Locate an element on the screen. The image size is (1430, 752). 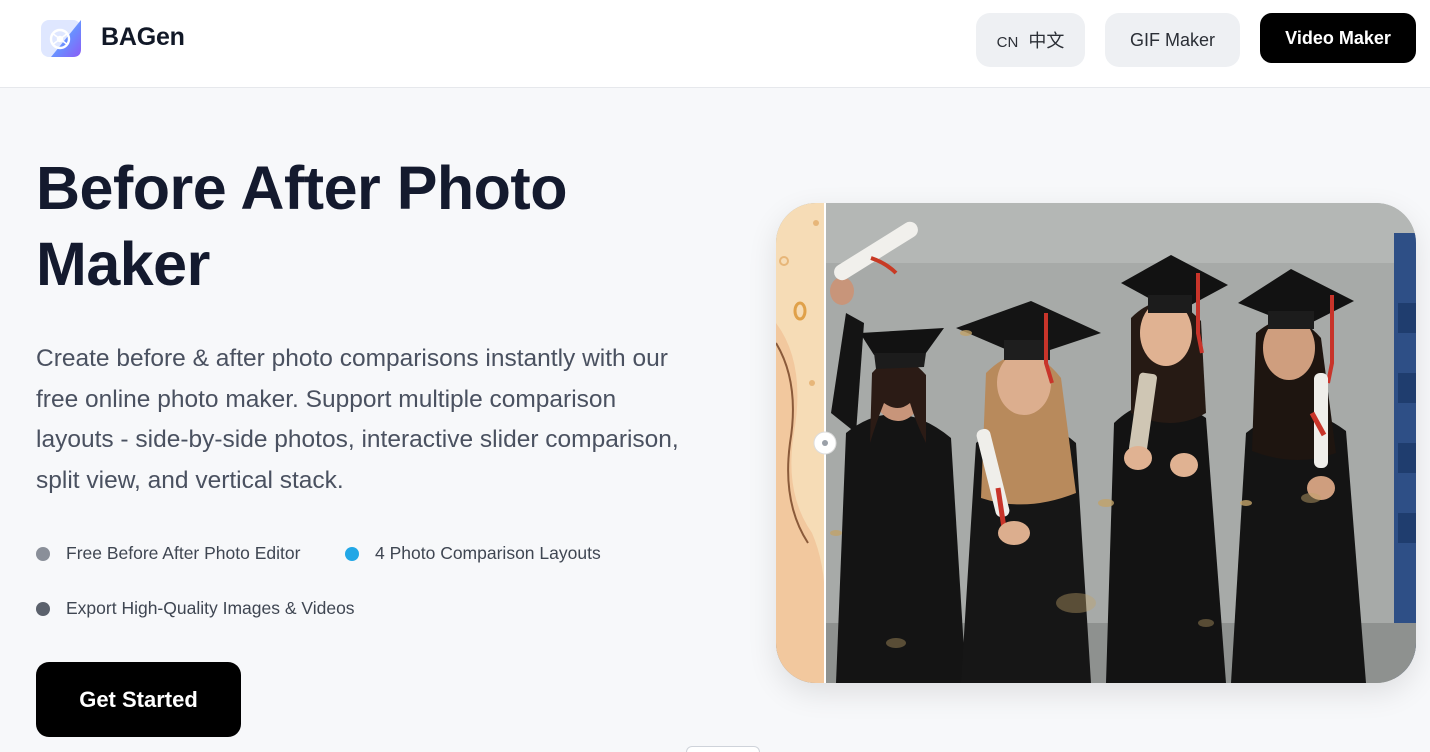
site-header: BAGen CN 中文 GIF Maker Video Maker is located at coordinates (715, 44).